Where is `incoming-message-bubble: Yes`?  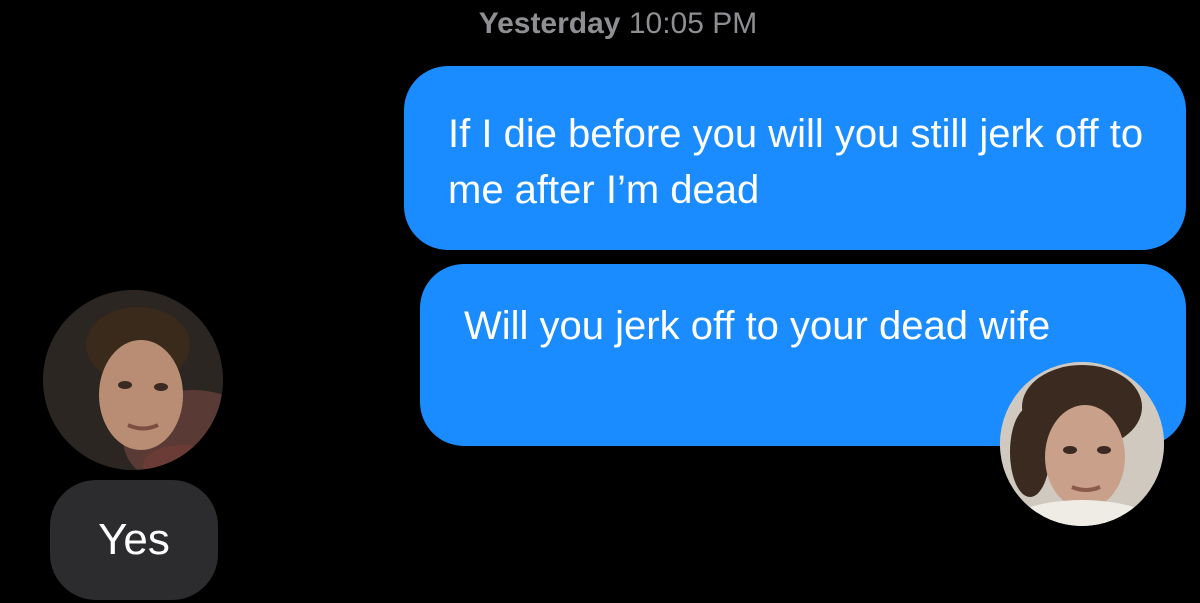
incoming-message-bubble: Yes is located at coordinates (134, 540).